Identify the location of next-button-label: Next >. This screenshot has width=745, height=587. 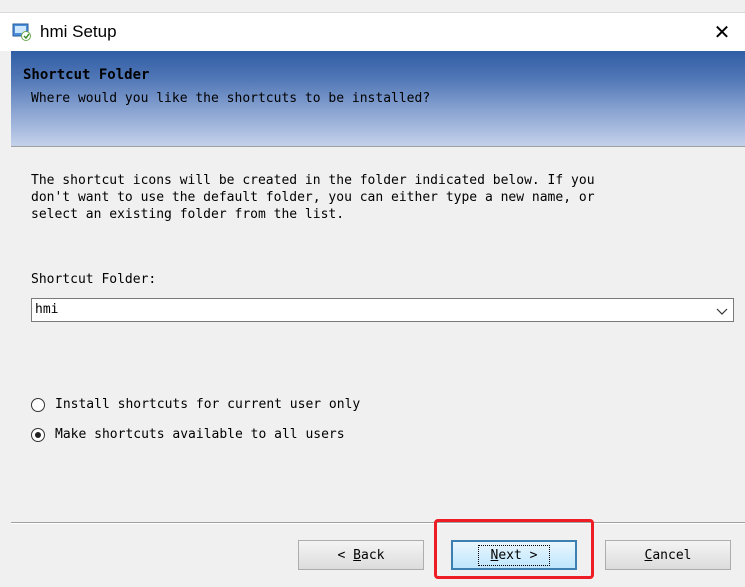
(514, 555).